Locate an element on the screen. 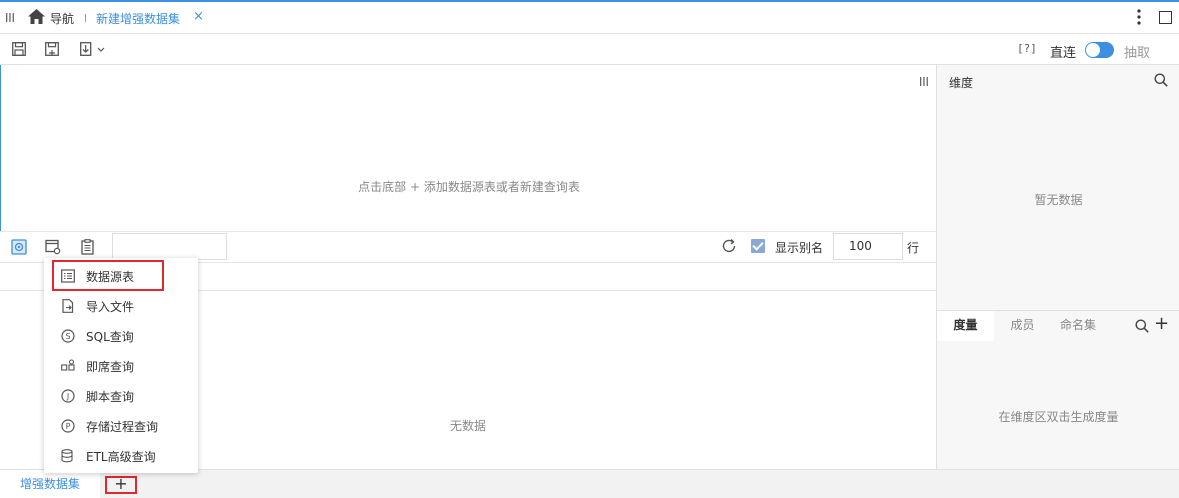  rows-count-input: 100 is located at coordinates (868, 246).